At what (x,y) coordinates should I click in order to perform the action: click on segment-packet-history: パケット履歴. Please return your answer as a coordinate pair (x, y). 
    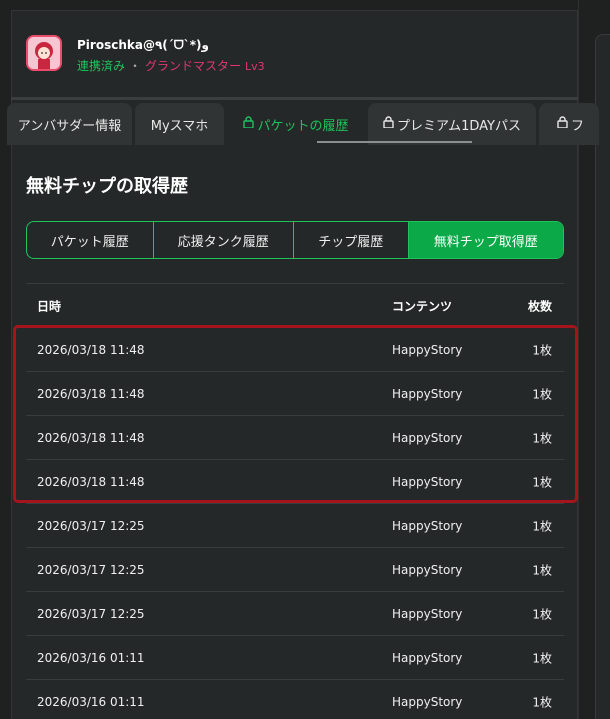
    Looking at the image, I should click on (90, 240).